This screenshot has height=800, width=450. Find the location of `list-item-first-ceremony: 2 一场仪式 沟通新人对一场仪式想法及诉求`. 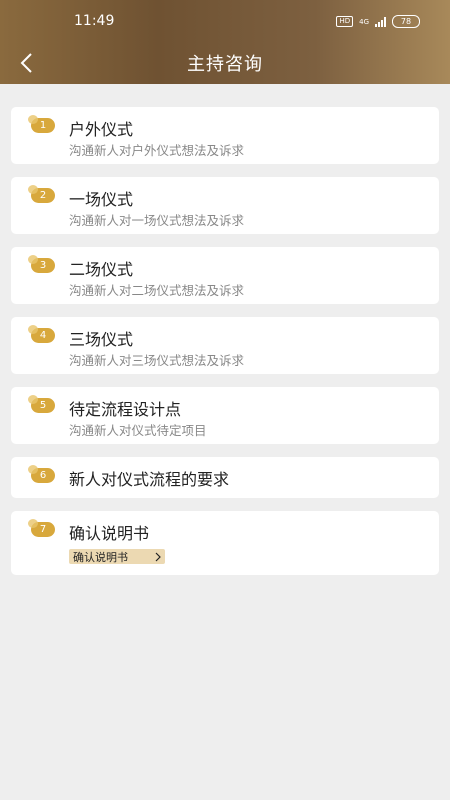

list-item-first-ceremony: 2 一场仪式 沟通新人对一场仪式想法及诉求 is located at coordinates (225, 205).